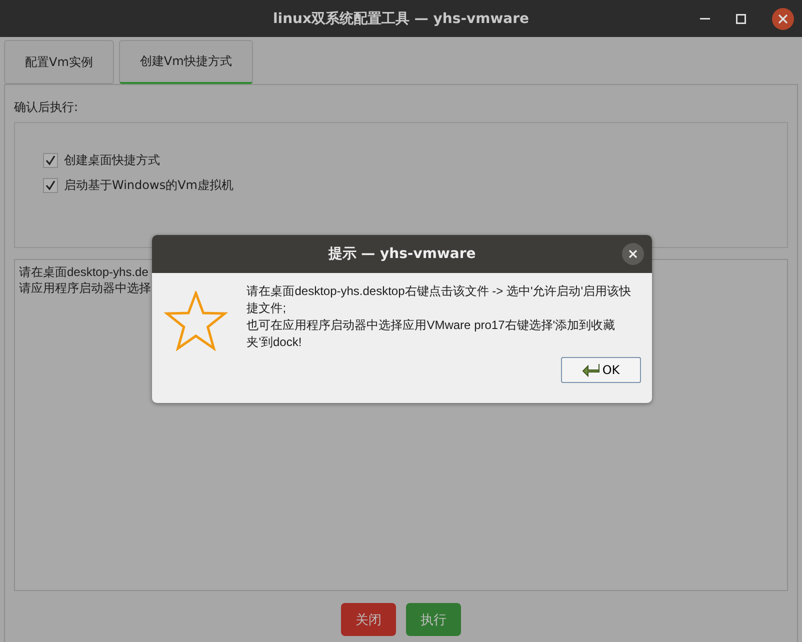  What do you see at coordinates (439, 317) in the screenshot?
I see `dialog-message: 请在桌面desktop-yhs.desktop右键点击该文件 -> 选中'允许启动'启用该快捷文件; 也可在应用程序启动器中选择应用VMware pro17右键选择'添加到收藏夹'到dock!` at bounding box center [439, 317].